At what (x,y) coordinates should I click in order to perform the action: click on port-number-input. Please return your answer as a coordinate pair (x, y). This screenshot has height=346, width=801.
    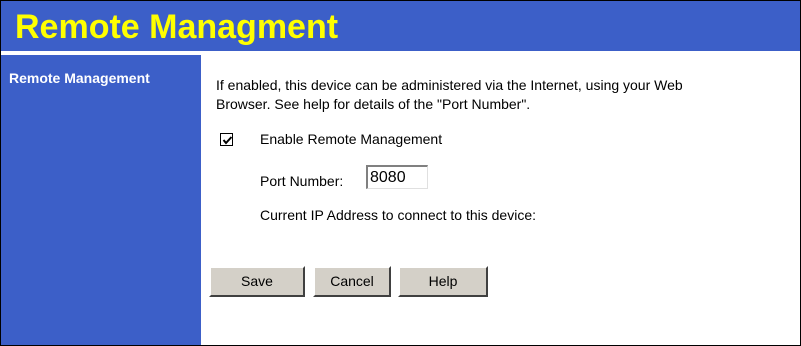
    Looking at the image, I should click on (397, 177).